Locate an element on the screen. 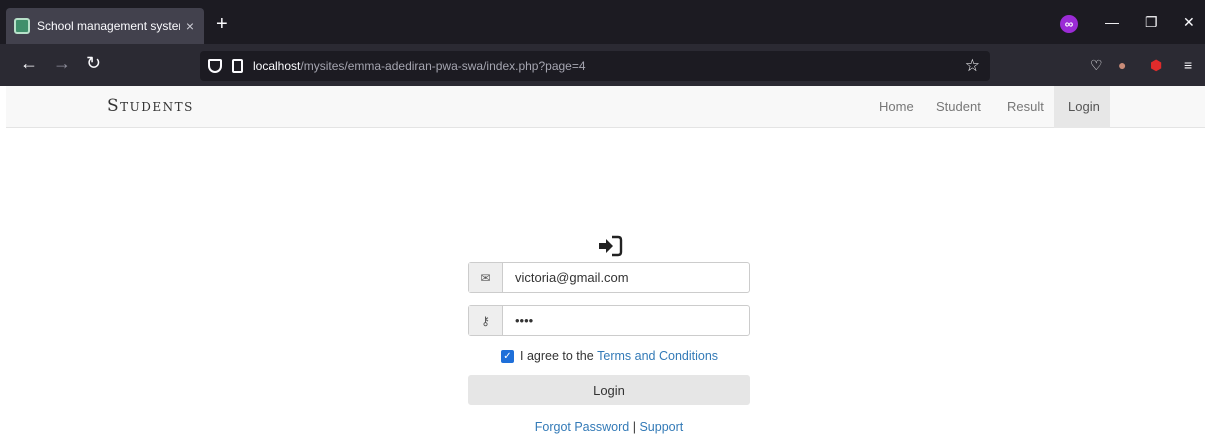 The image size is (1205, 435). sign-in-icon is located at coordinates (611, 246).